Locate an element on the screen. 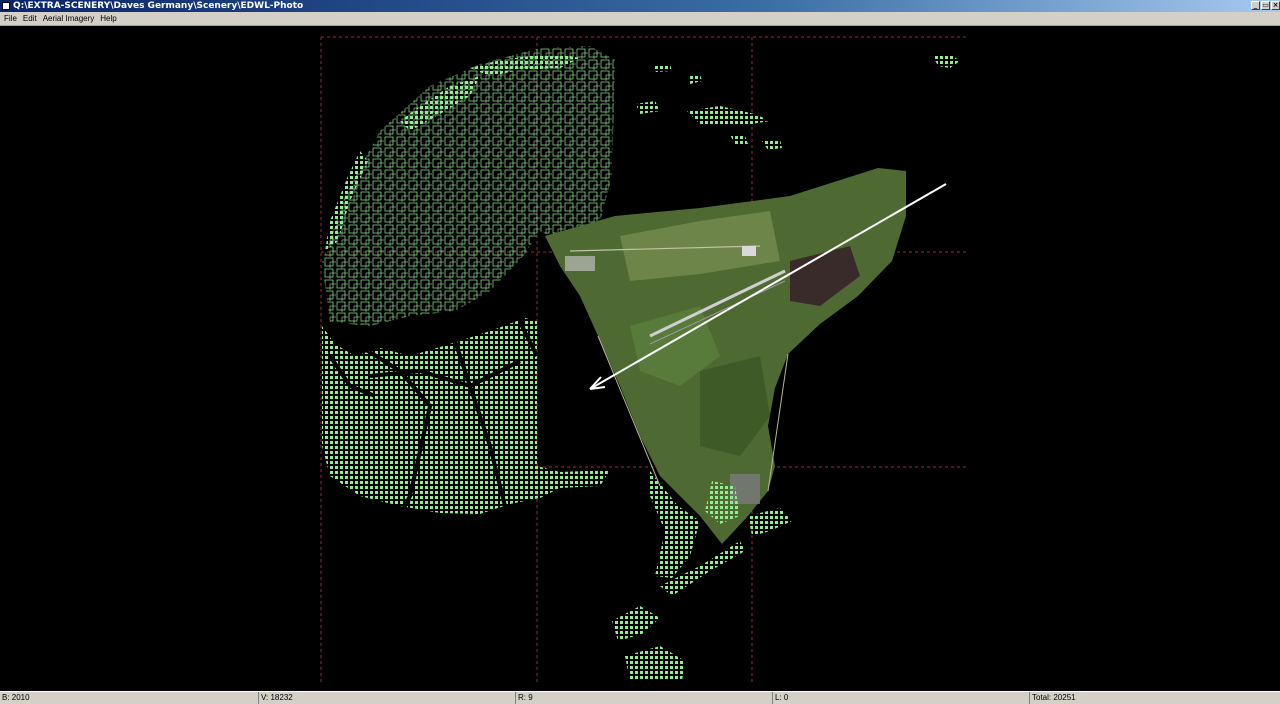  menu-edit: Edit is located at coordinates (30, 18).